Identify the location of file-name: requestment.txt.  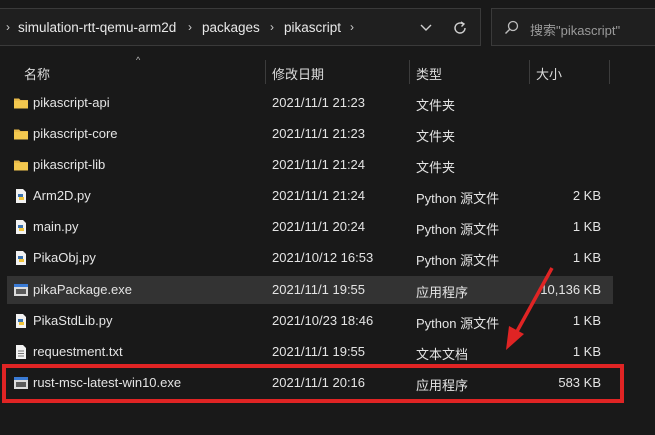
(78, 351).